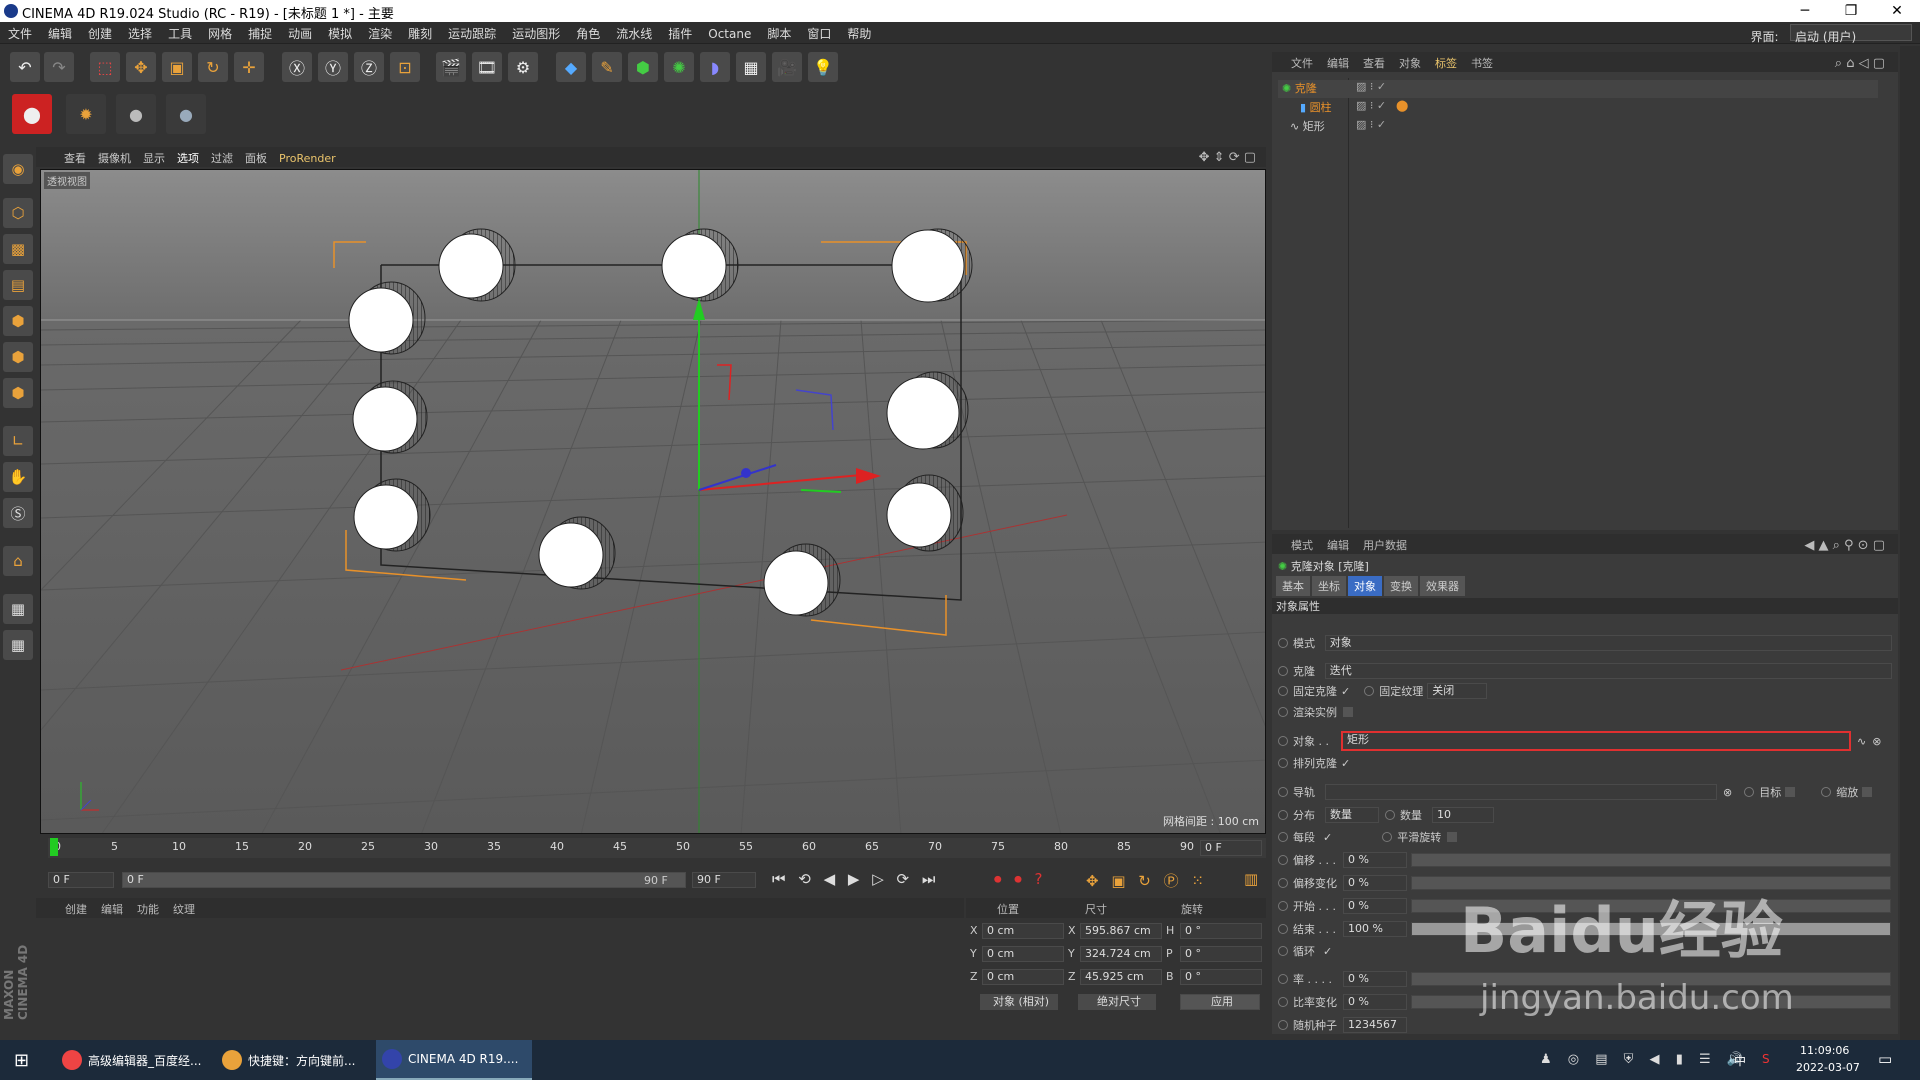  Describe the element at coordinates (1020, 879) in the screenshot. I see `record-controls: ⏺ ⏺ ?` at that location.